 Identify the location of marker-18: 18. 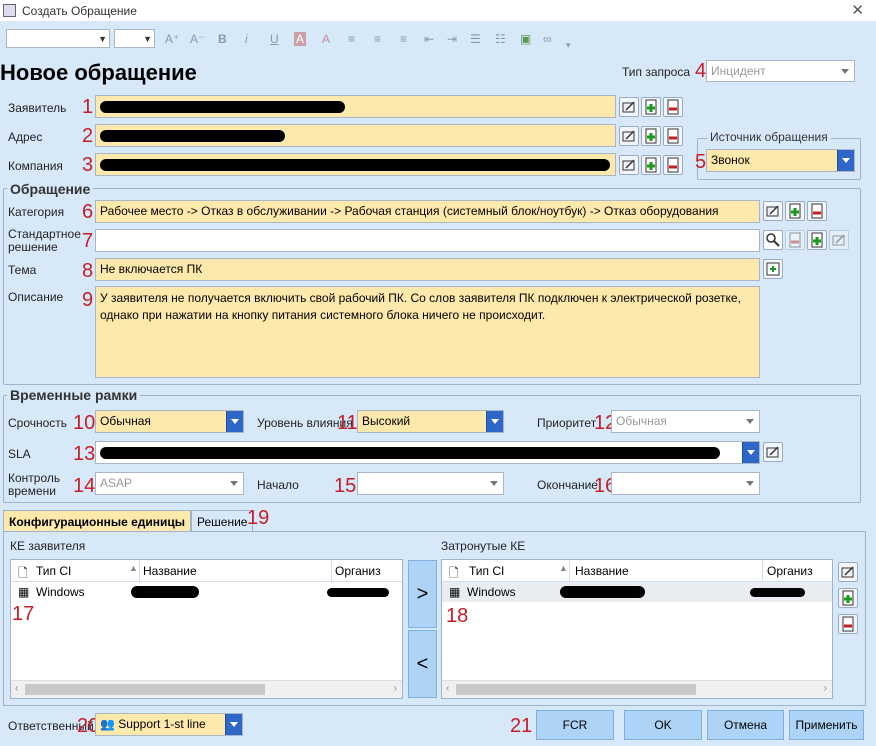
(457, 616).